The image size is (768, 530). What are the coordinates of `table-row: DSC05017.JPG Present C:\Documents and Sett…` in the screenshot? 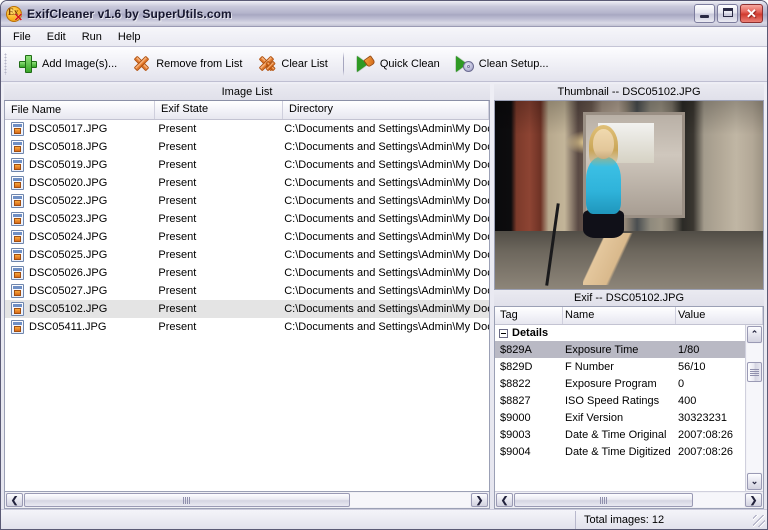 It's located at (247, 129).